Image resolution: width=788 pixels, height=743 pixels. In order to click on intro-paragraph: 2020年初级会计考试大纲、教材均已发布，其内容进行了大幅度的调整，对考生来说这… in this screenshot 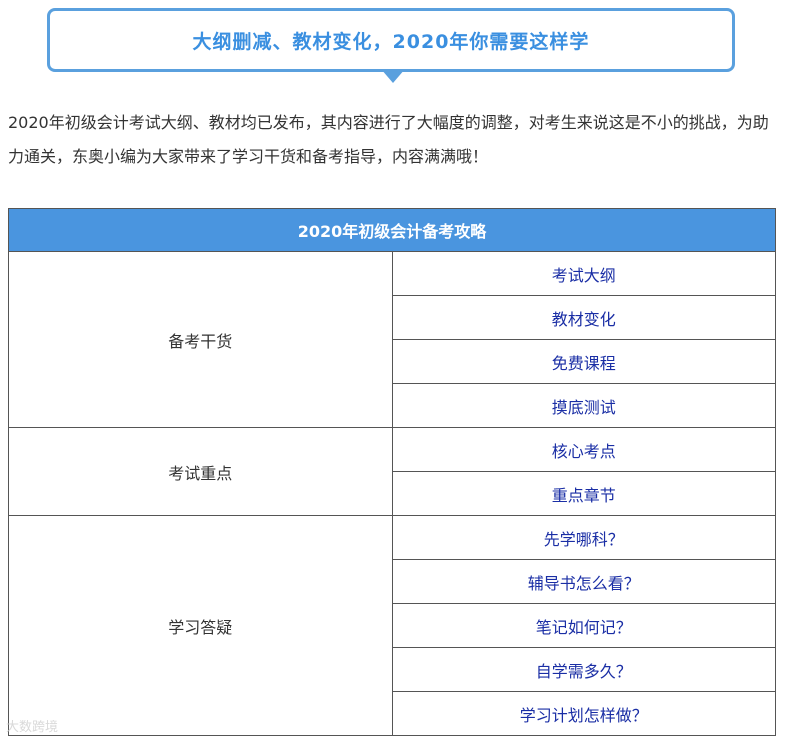, I will do `click(388, 139)`.